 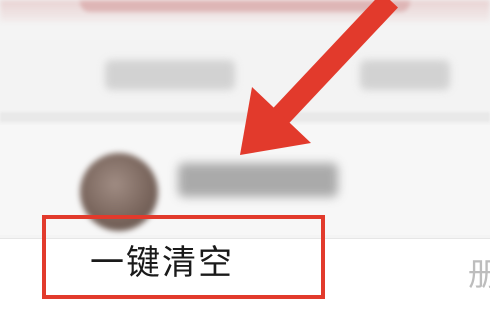 I want to click on delete-button-label-partial: 册, so click(x=479, y=272).